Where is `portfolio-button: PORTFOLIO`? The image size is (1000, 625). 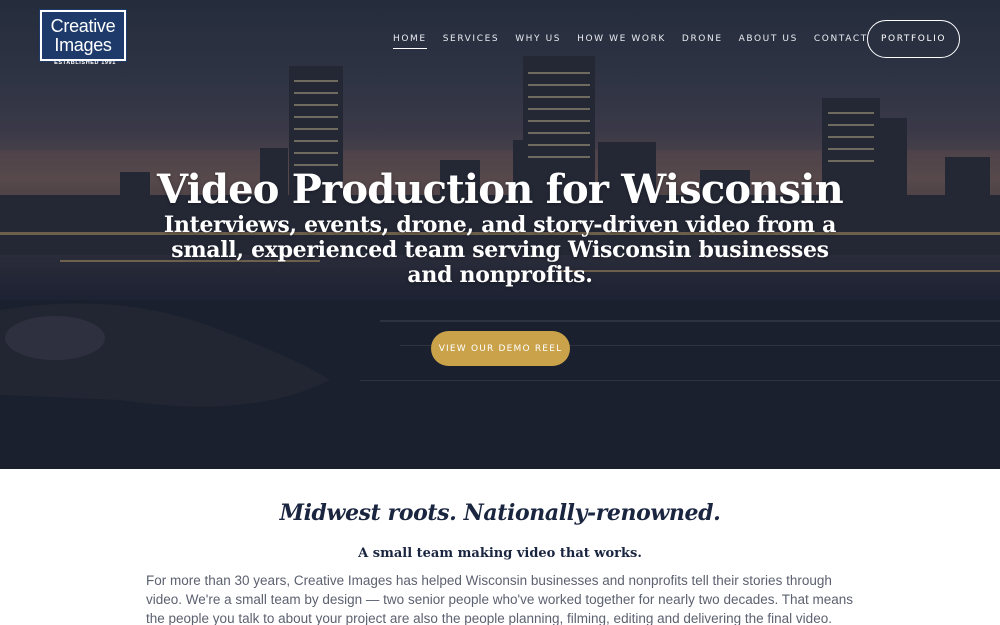 portfolio-button: PORTFOLIO is located at coordinates (913, 39).